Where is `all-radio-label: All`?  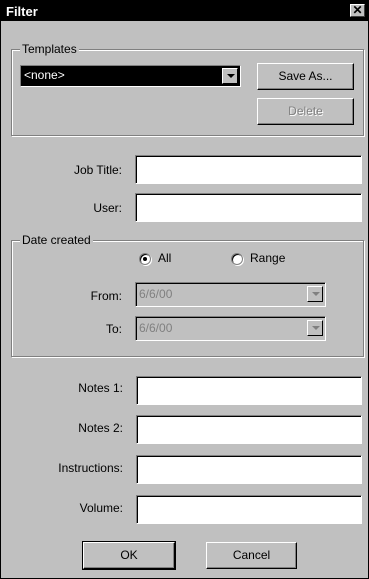
all-radio-label: All is located at coordinates (164, 258).